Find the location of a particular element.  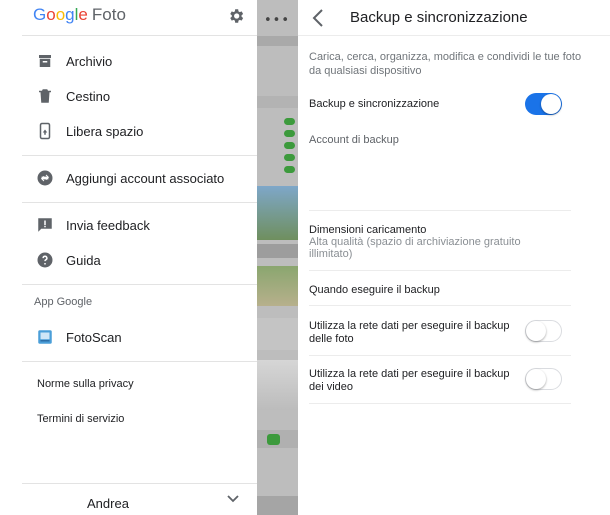

backdrop-app-shape is located at coordinates (273, 439).